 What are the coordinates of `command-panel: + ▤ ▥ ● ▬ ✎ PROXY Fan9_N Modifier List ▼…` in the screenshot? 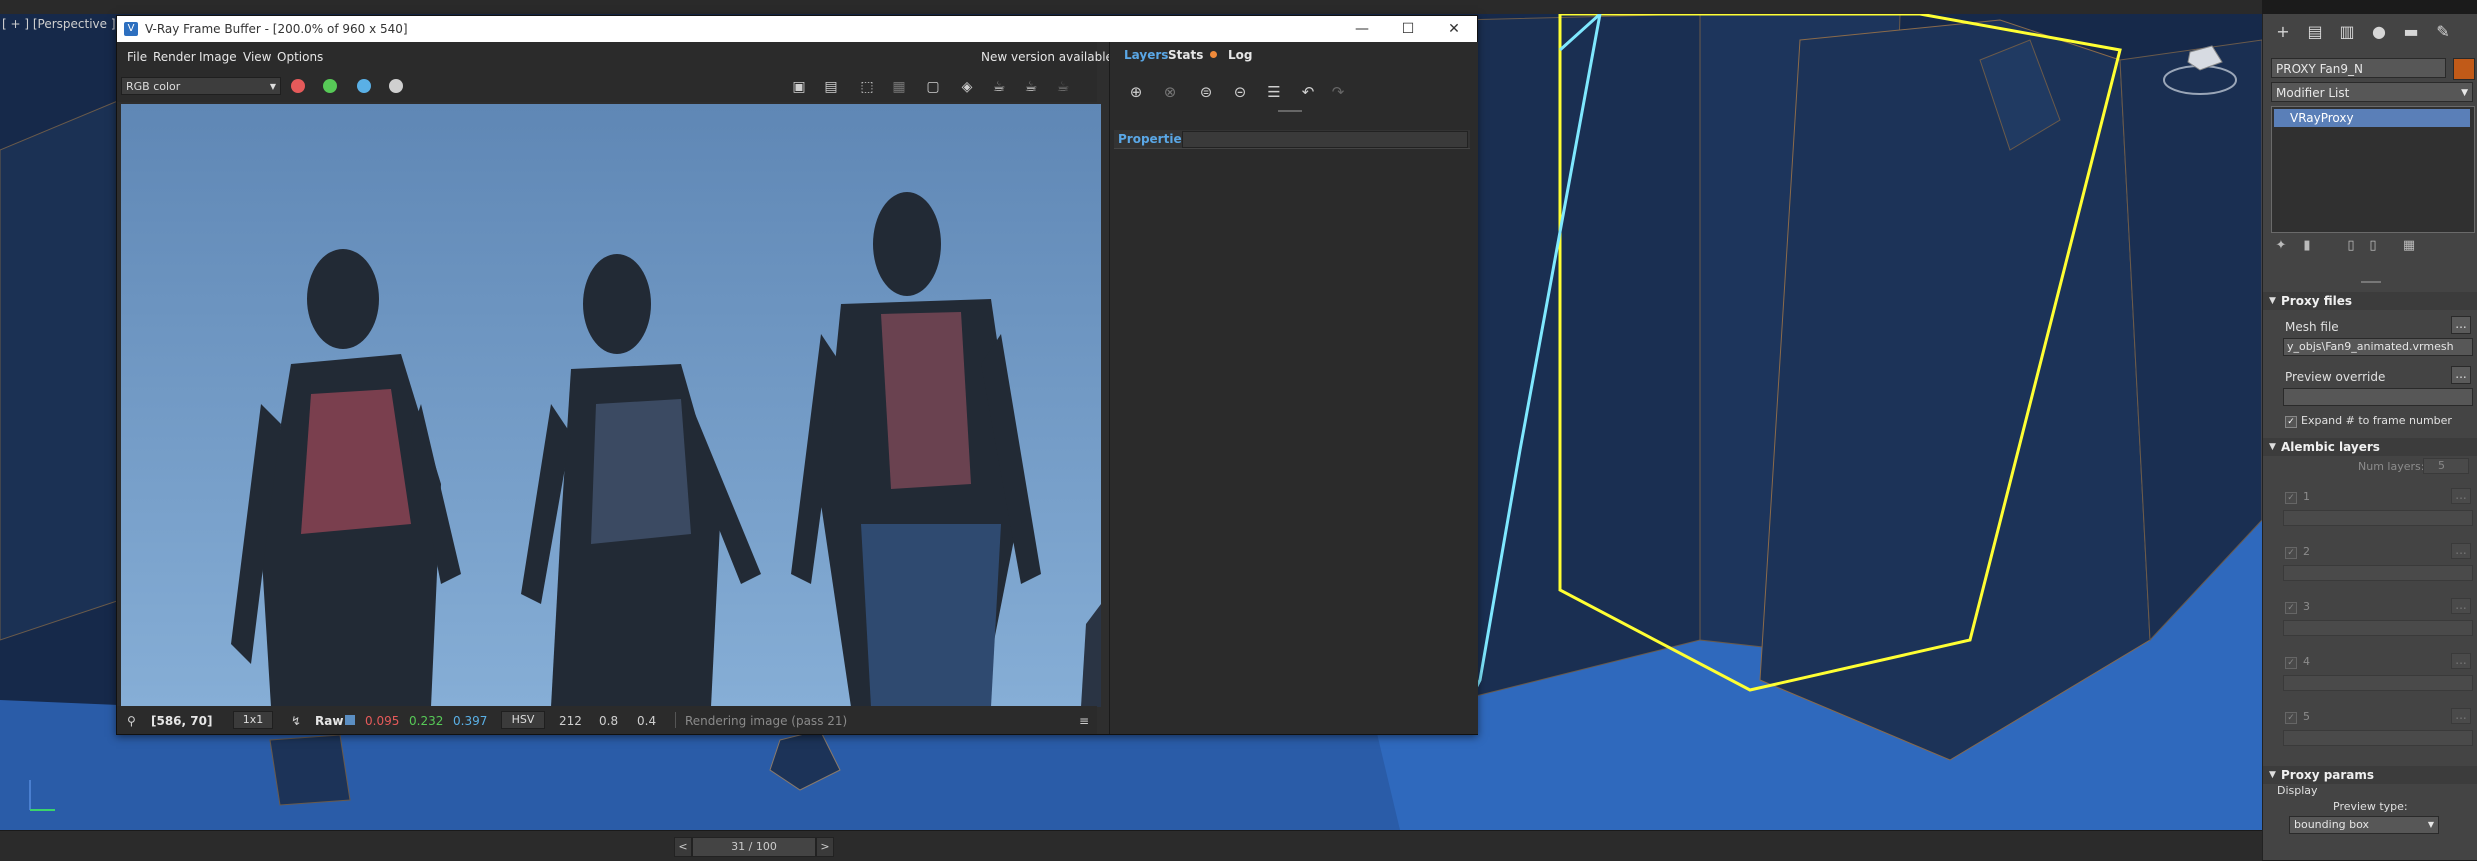 It's located at (2369, 437).